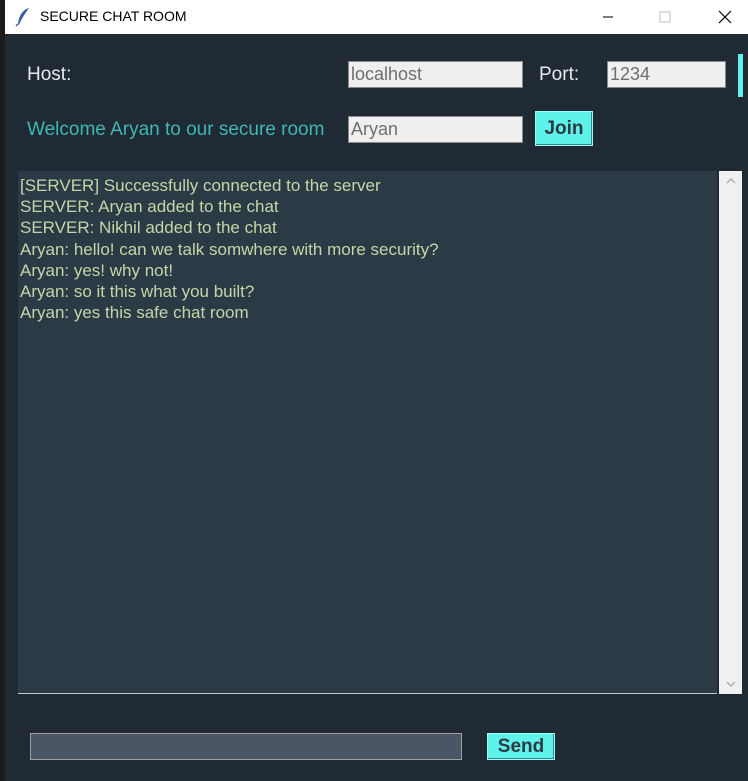 This screenshot has height=781, width=748. I want to click on port-label: Port:, so click(559, 74).